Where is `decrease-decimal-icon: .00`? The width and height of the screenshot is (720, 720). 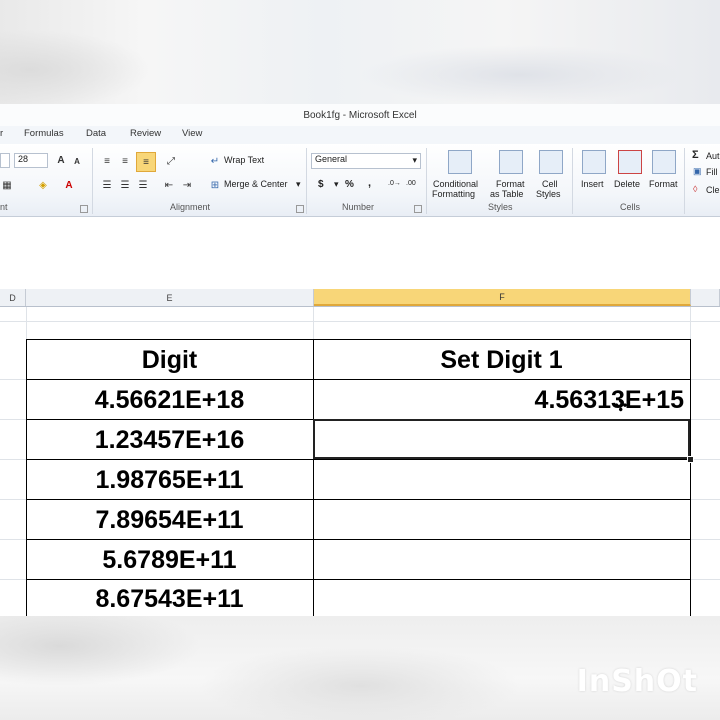 decrease-decimal-icon: .00 is located at coordinates (411, 183).